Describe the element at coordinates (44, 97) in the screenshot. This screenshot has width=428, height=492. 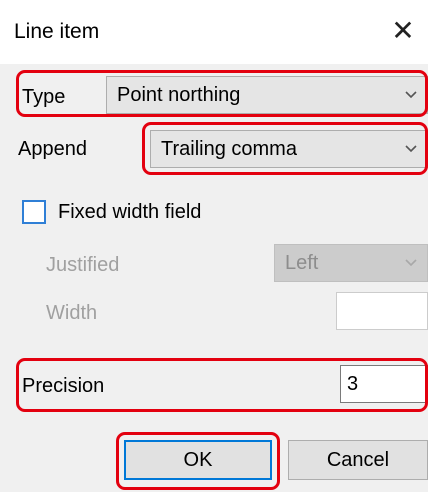
I see `type-label: Type` at that location.